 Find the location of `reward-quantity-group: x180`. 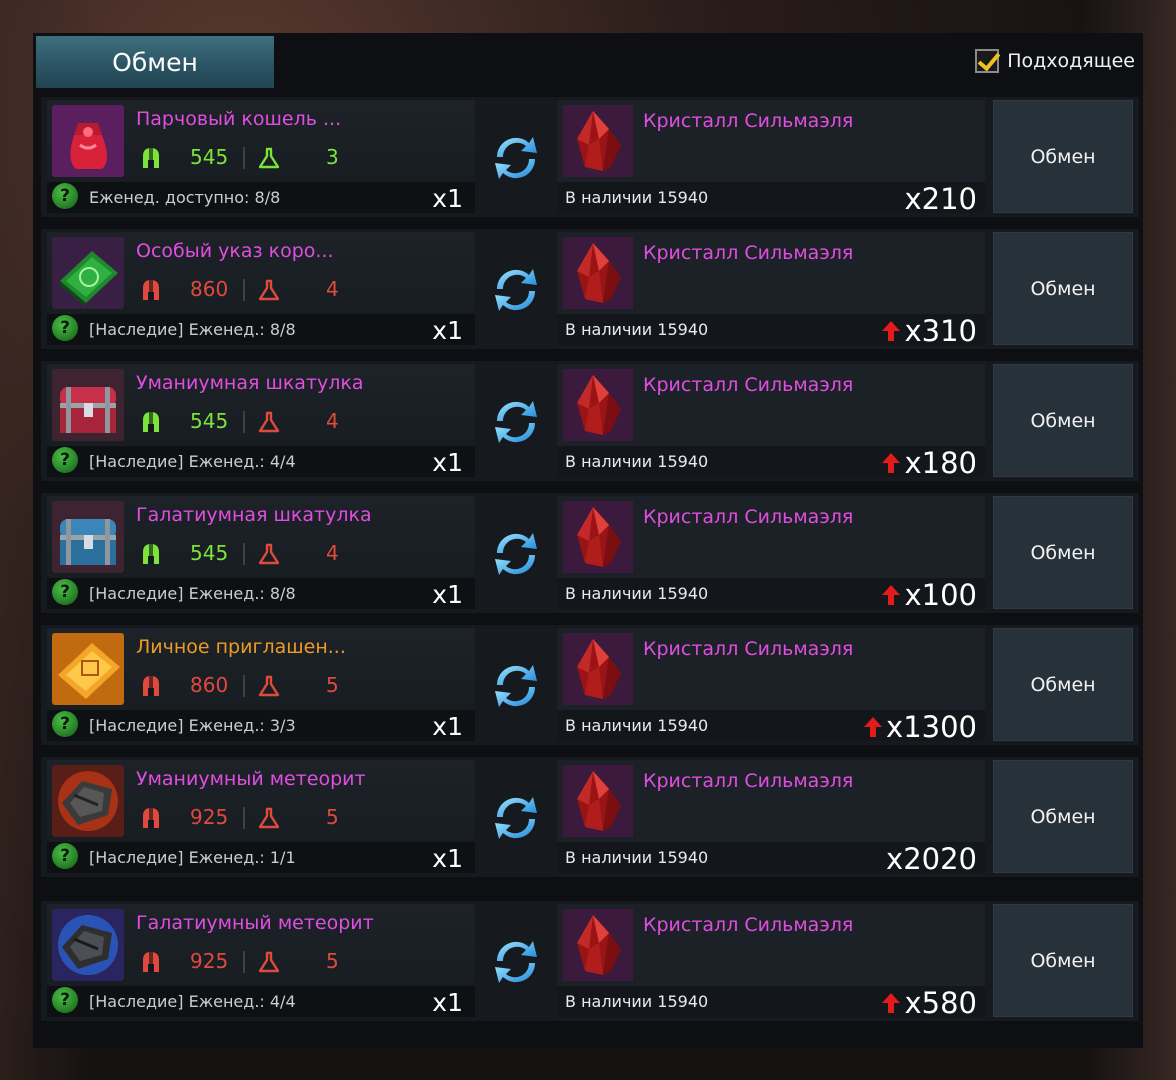

reward-quantity-group: x180 is located at coordinates (929, 463).